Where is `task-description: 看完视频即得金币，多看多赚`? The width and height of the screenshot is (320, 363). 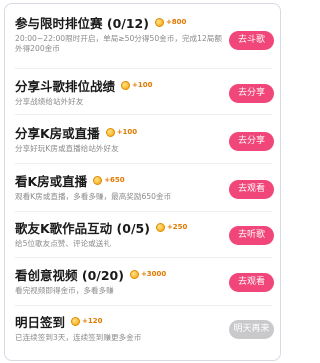
task-description: 看完视频即得金币，多看多赚 is located at coordinates (64, 290).